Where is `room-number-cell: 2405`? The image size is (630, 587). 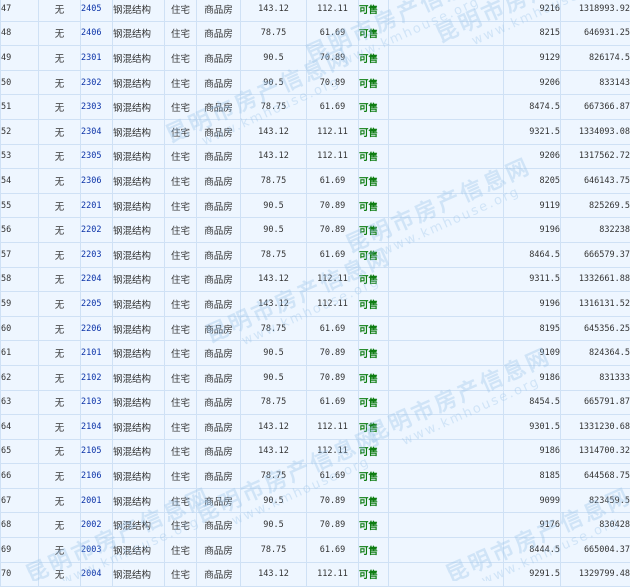
room-number-cell: 2405 is located at coordinates (97, 10).